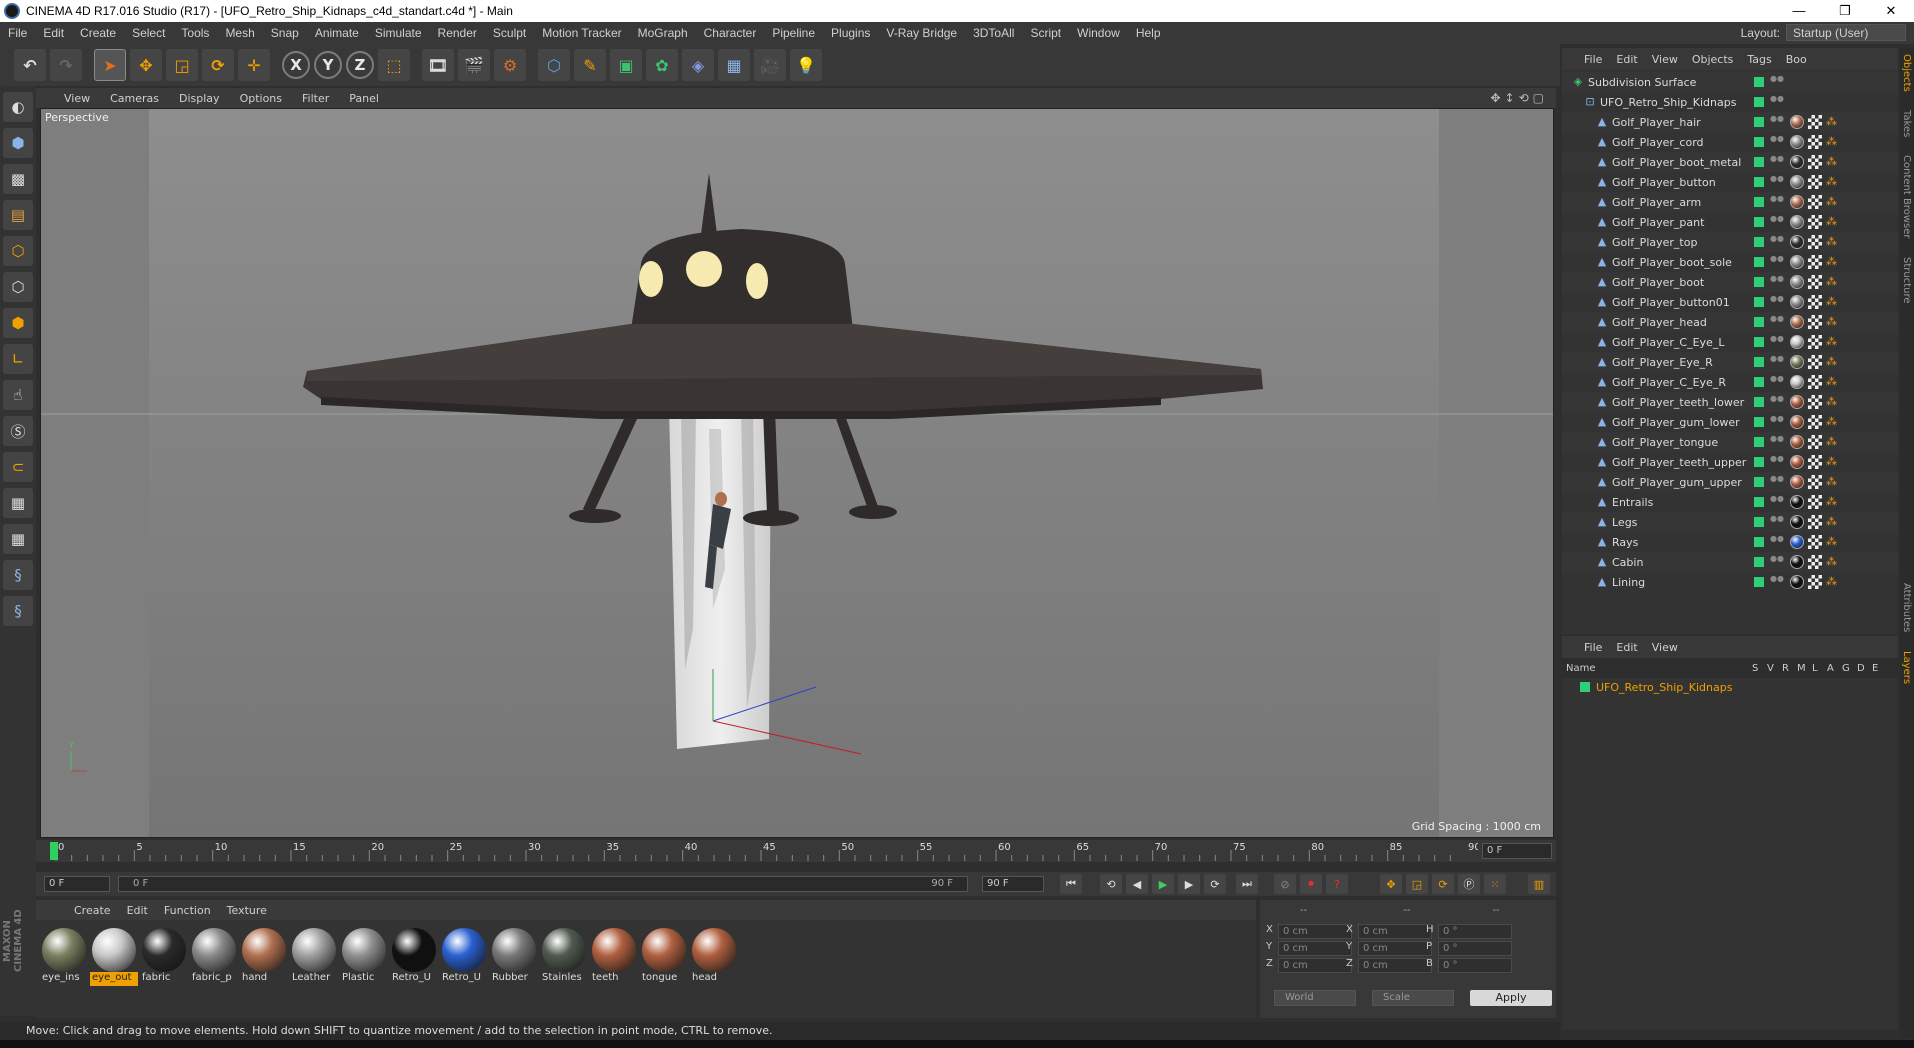  What do you see at coordinates (18, 467) in the screenshot?
I see `snap-icon: ⊂` at bounding box center [18, 467].